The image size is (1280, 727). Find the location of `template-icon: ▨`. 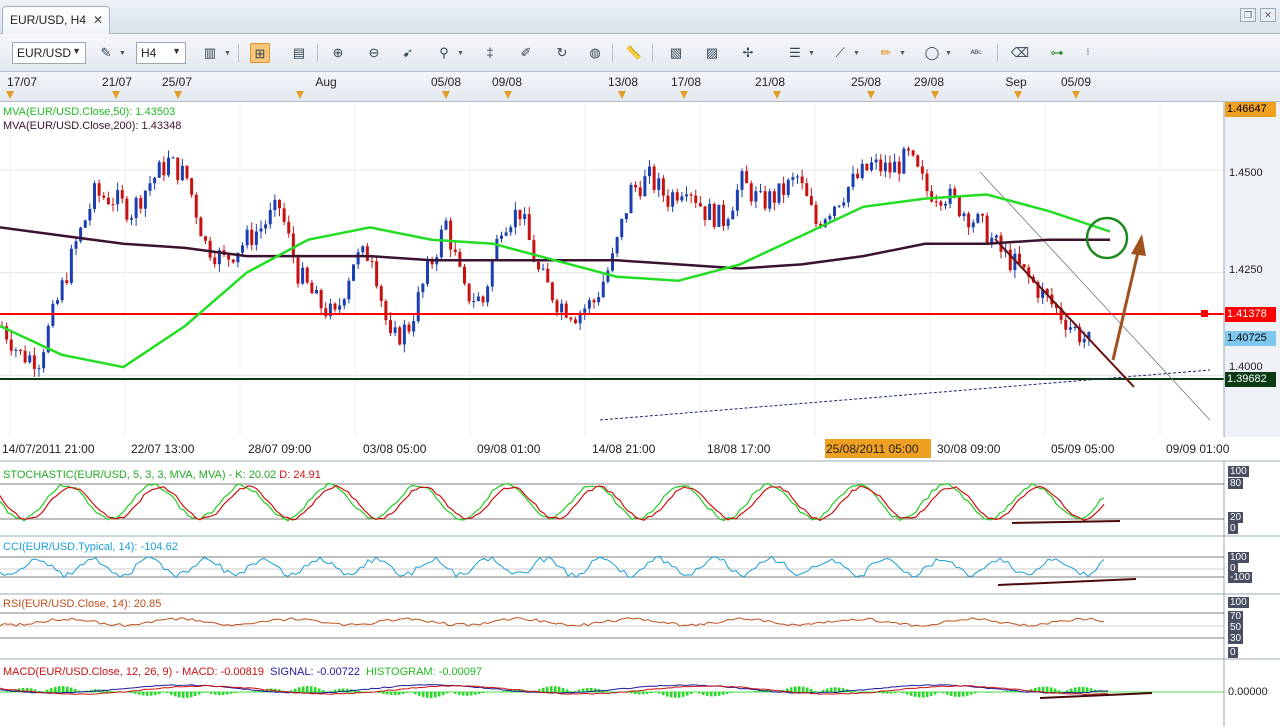

template-icon: ▨ is located at coordinates (712, 53).